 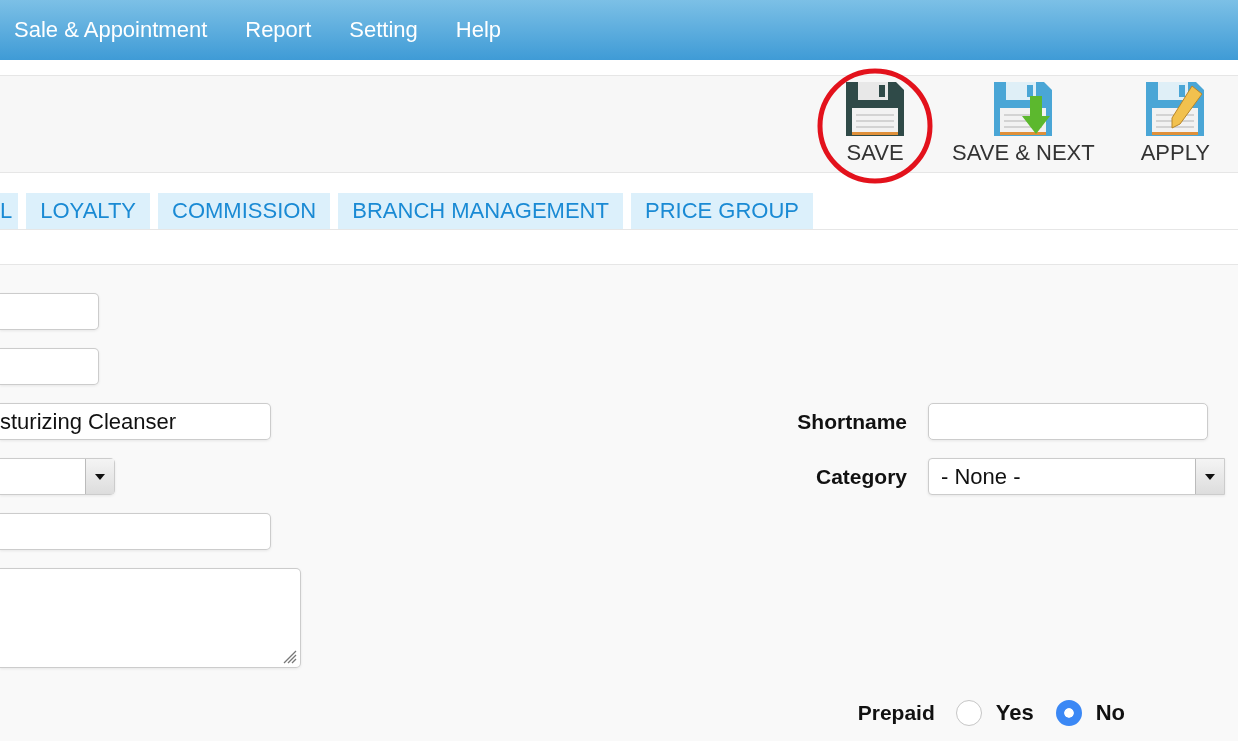 What do you see at coordinates (278, 30) in the screenshot?
I see `nav-menu-item: Report` at bounding box center [278, 30].